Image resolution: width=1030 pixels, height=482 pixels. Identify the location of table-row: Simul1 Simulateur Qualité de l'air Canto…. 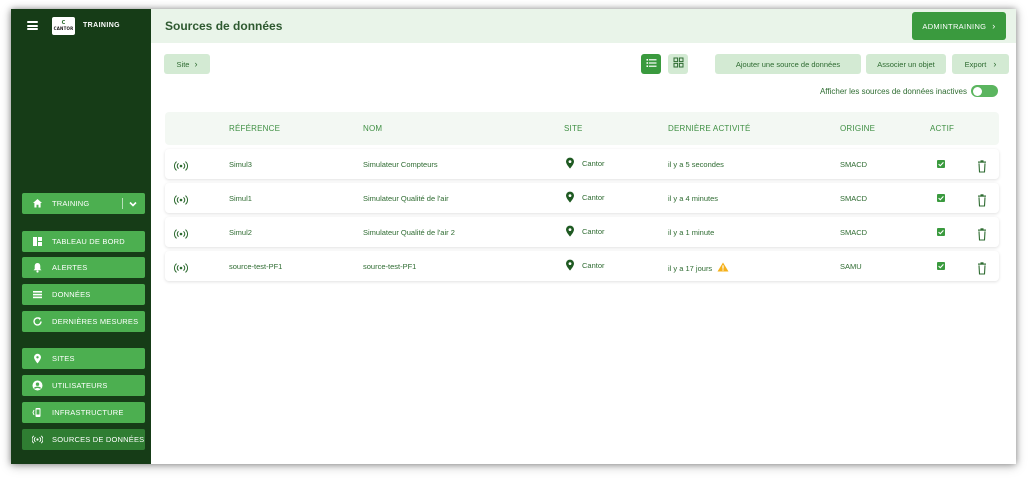
(582, 198).